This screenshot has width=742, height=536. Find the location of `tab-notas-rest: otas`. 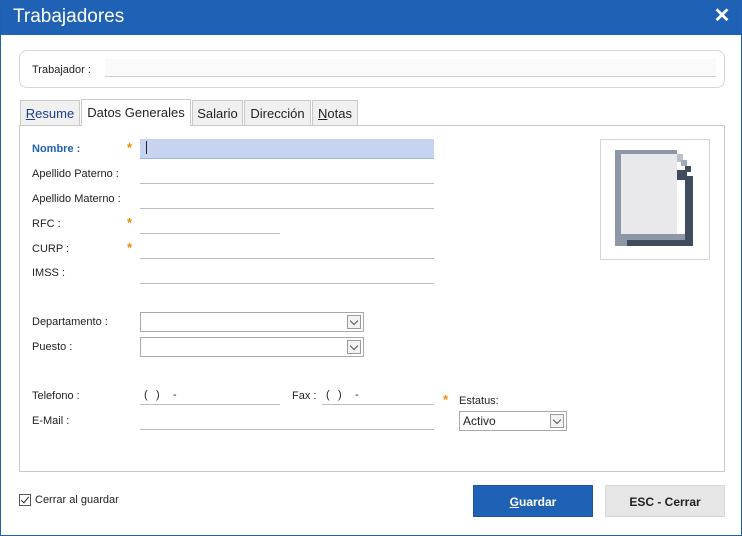

tab-notas-rest: otas is located at coordinates (339, 113).